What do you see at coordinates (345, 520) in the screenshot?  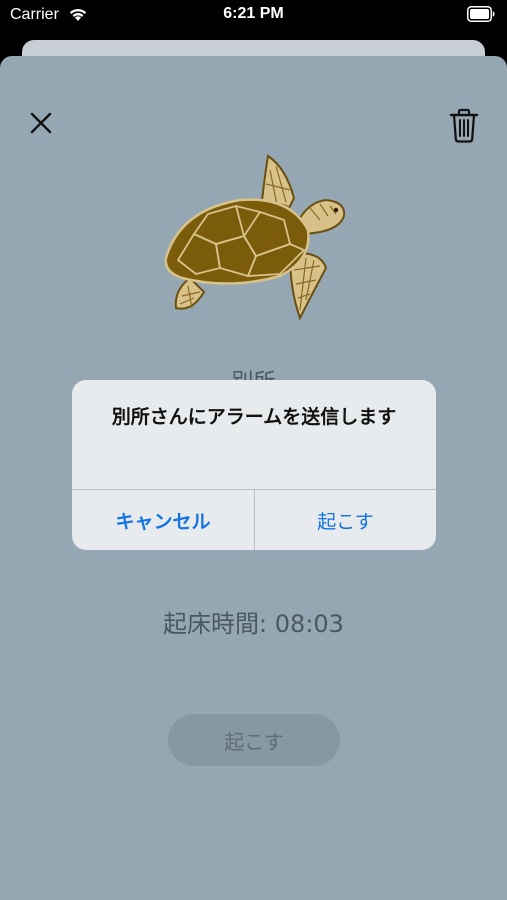 I see `alert-wake-button: 起こす` at bounding box center [345, 520].